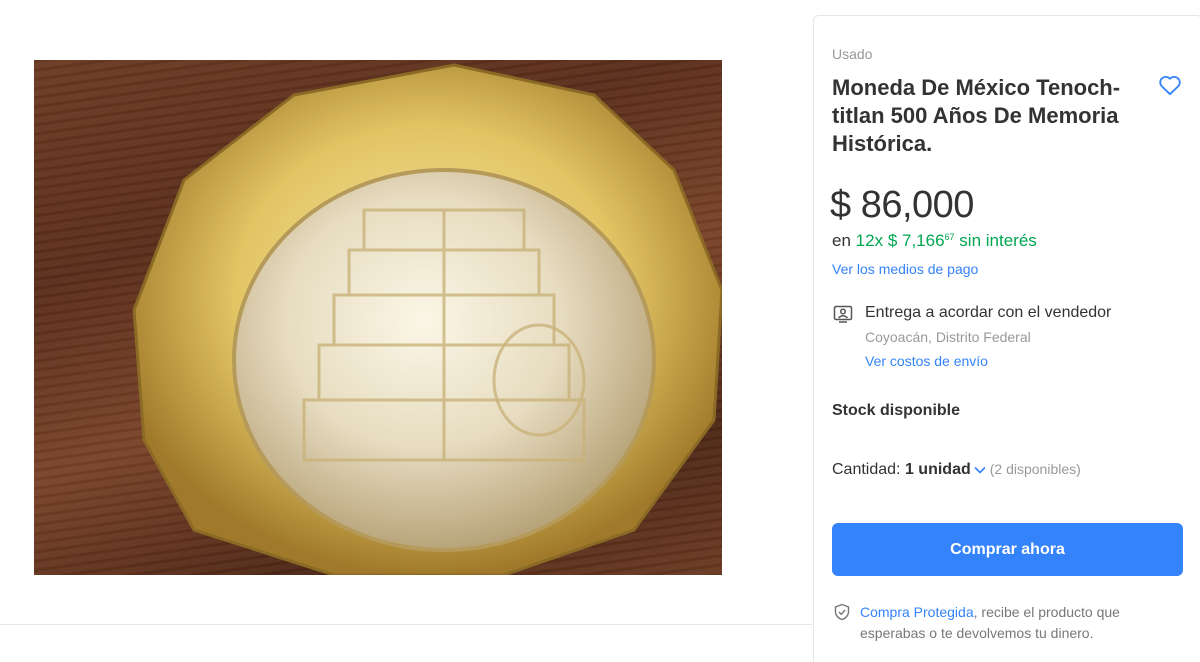 The height and width of the screenshot is (662, 1200). Describe the element at coordinates (998, 240) in the screenshot. I see `installments-suffix: sin interés` at that location.